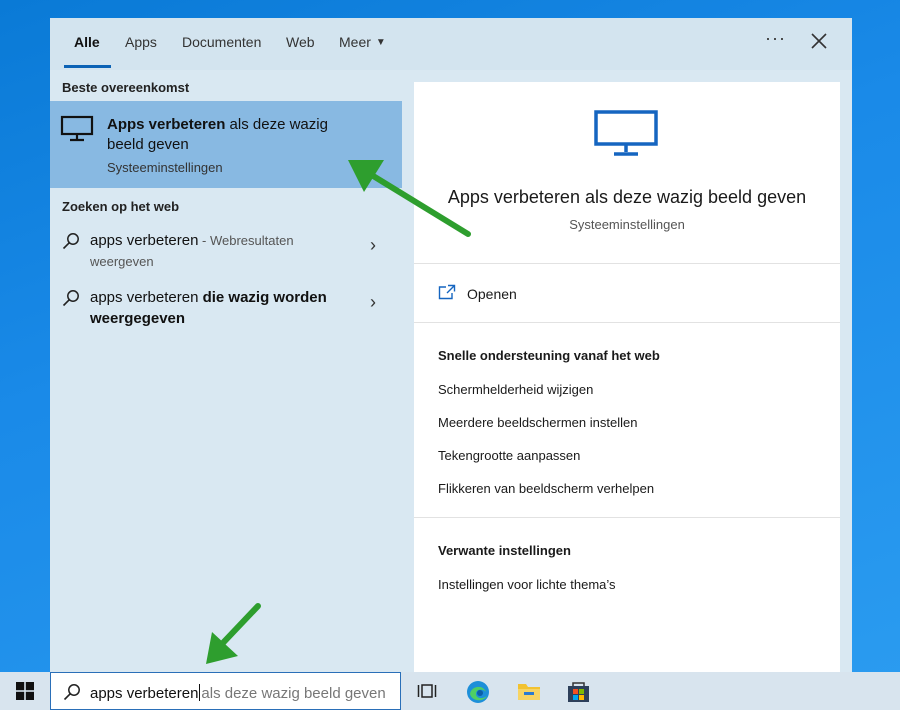 This screenshot has width=900, height=710. Describe the element at coordinates (775, 38) in the screenshot. I see `more-options-icon: ···` at that location.